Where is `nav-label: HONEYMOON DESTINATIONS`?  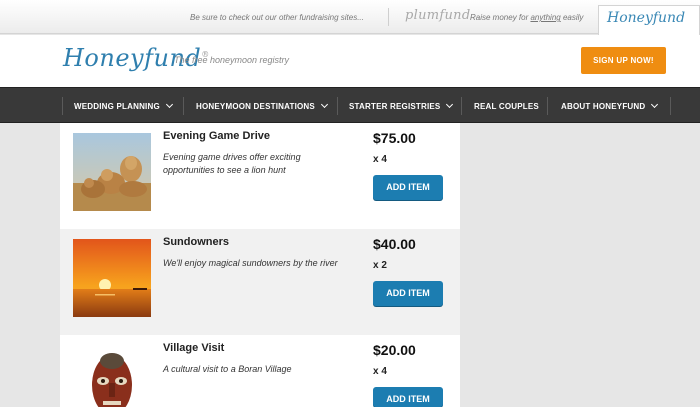
nav-label: HONEYMOON DESTINATIONS is located at coordinates (255, 106).